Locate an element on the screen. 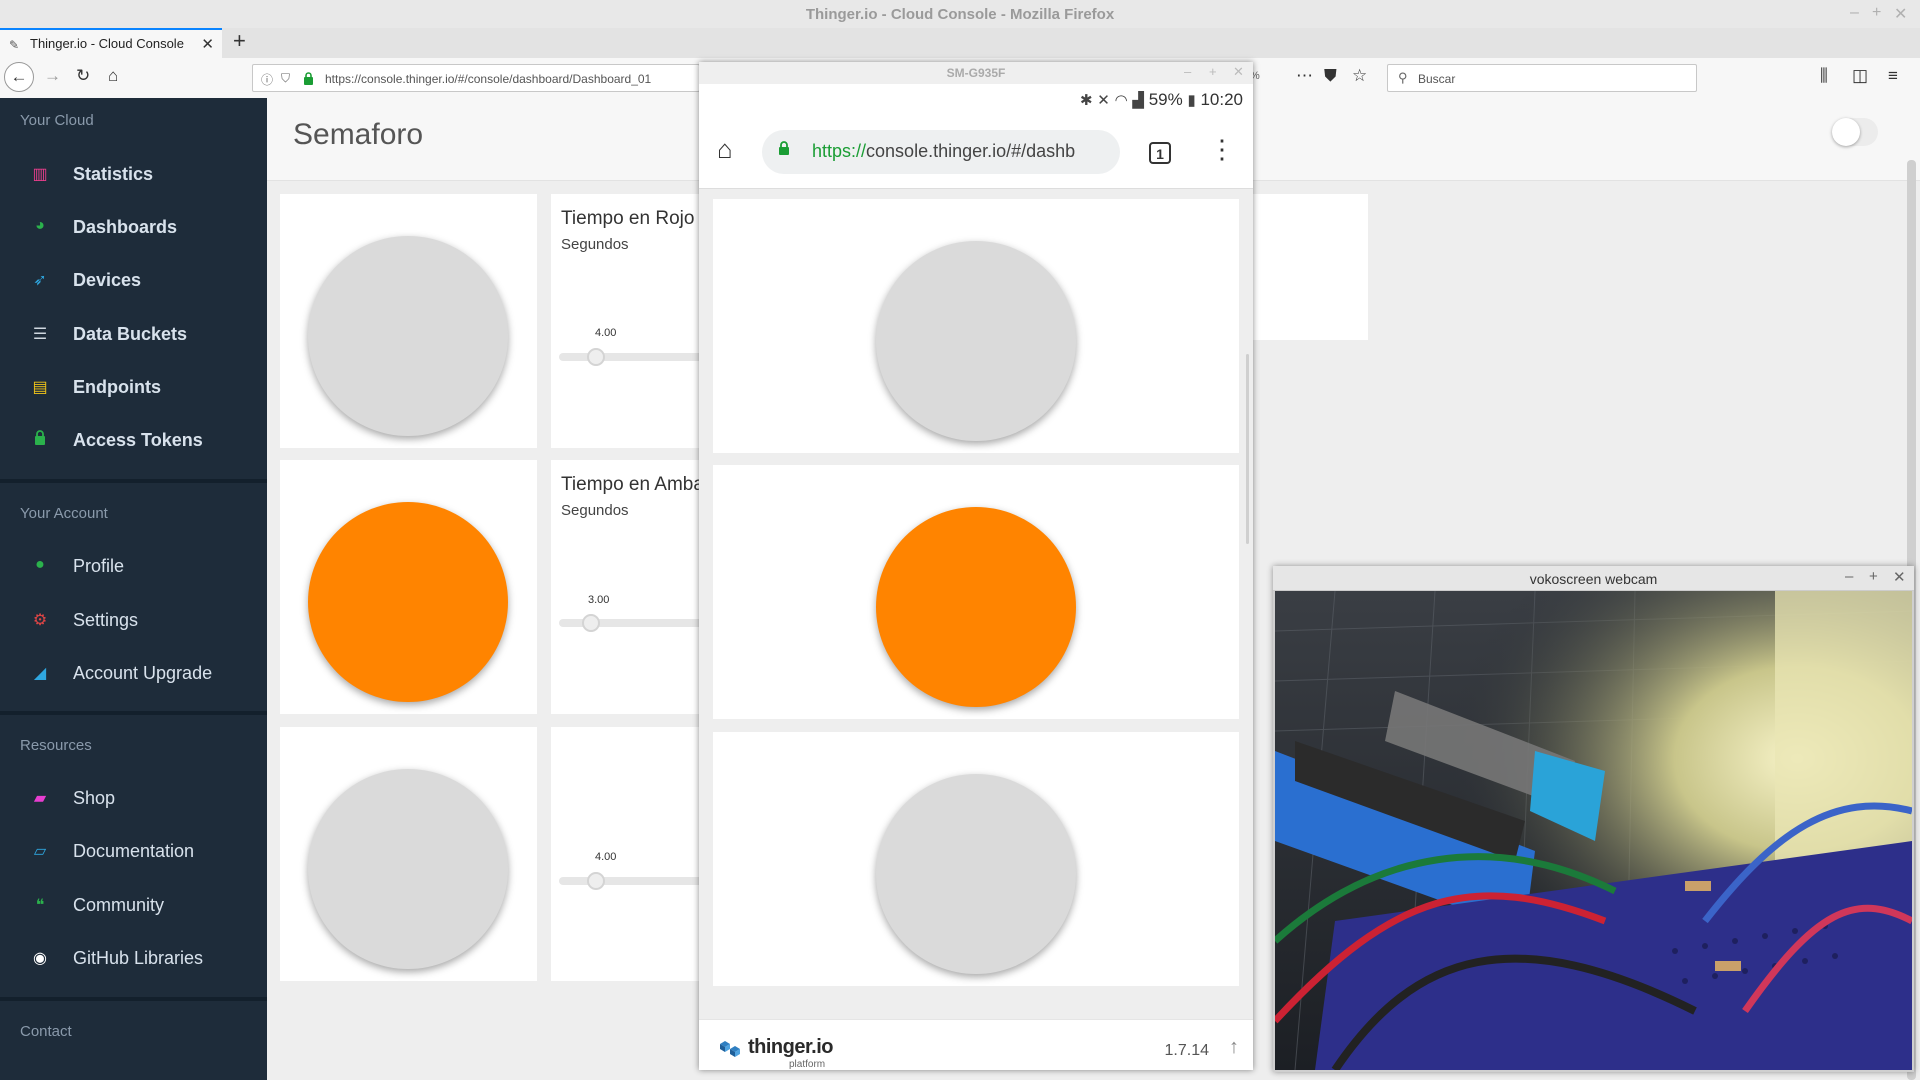  url-scheme: https:// is located at coordinates (839, 151).